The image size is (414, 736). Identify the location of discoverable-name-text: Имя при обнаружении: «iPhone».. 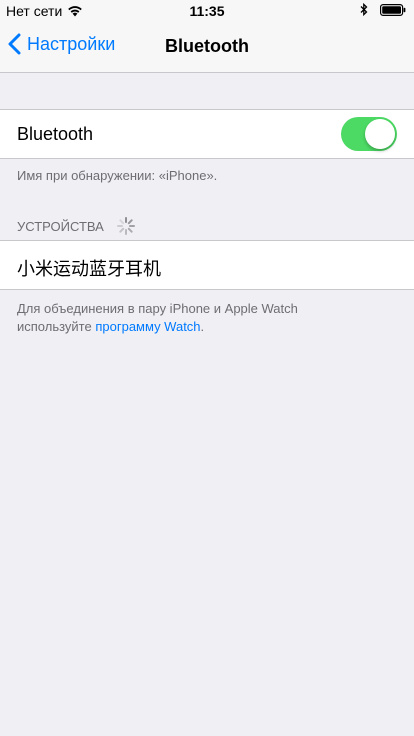
(117, 175).